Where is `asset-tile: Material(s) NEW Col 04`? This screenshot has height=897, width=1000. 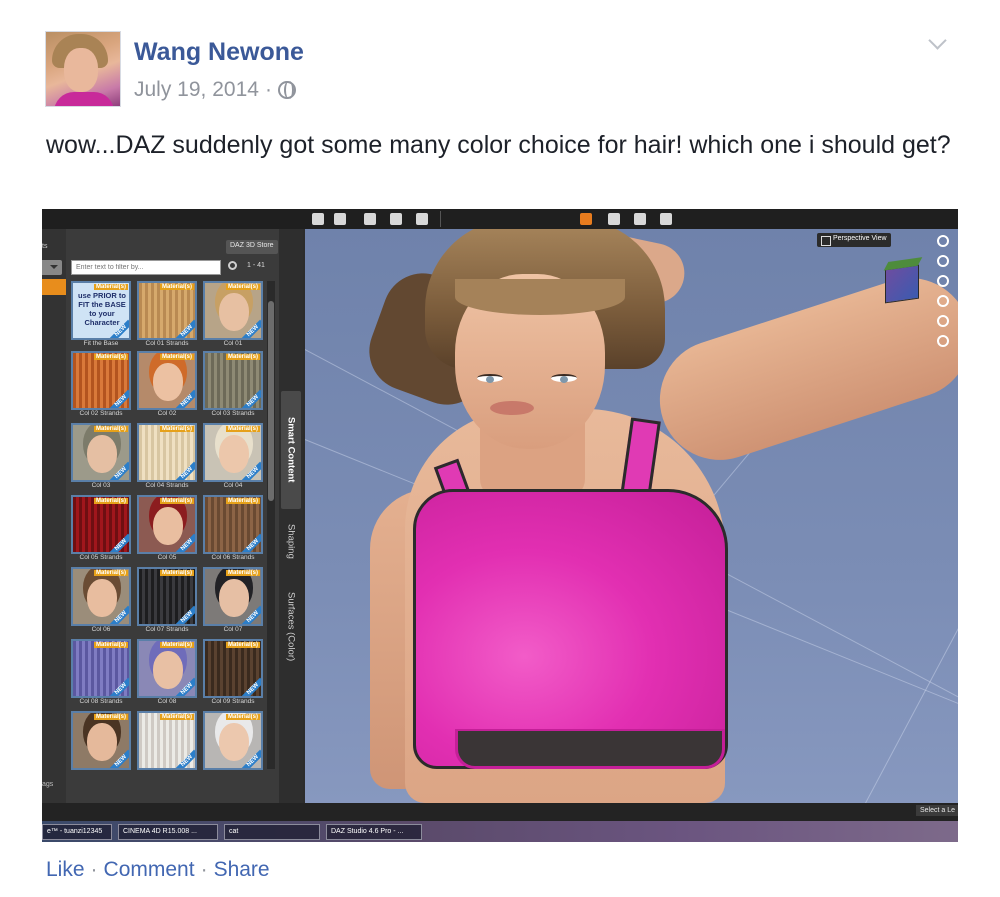
asset-tile: Material(s) NEW Col 04 is located at coordinates (233, 457).